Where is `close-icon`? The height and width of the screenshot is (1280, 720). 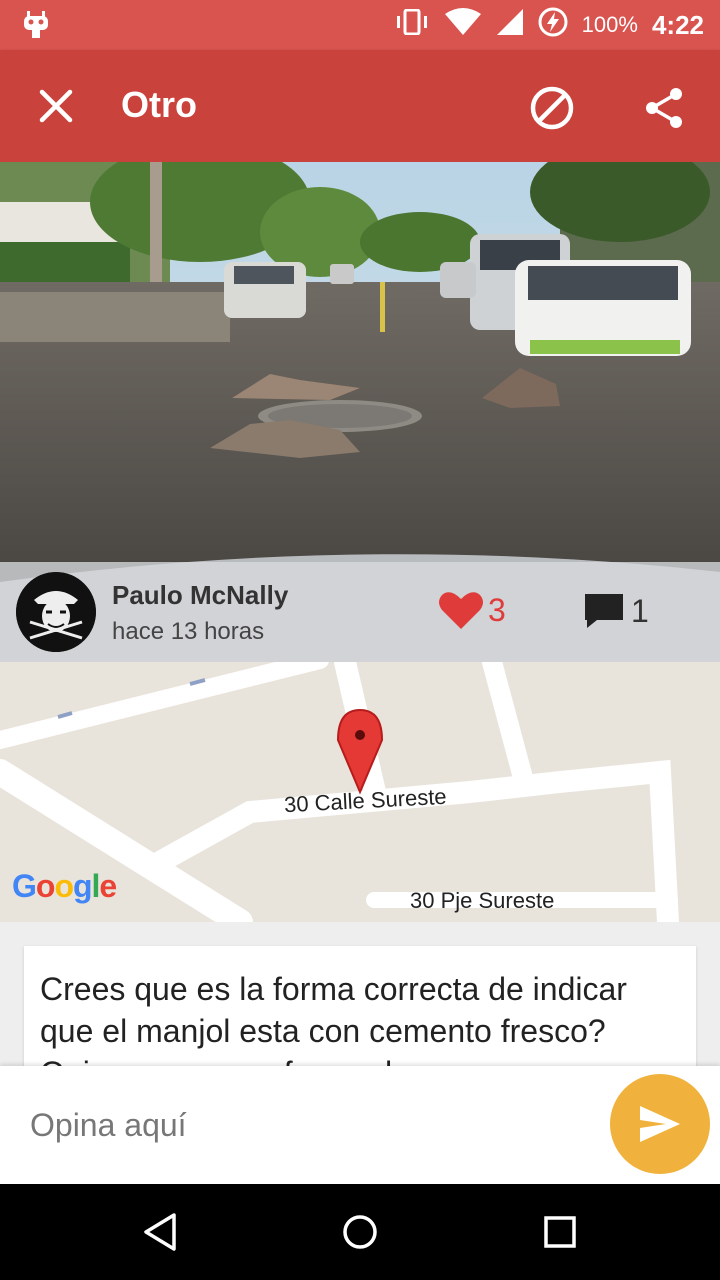 close-icon is located at coordinates (56, 106).